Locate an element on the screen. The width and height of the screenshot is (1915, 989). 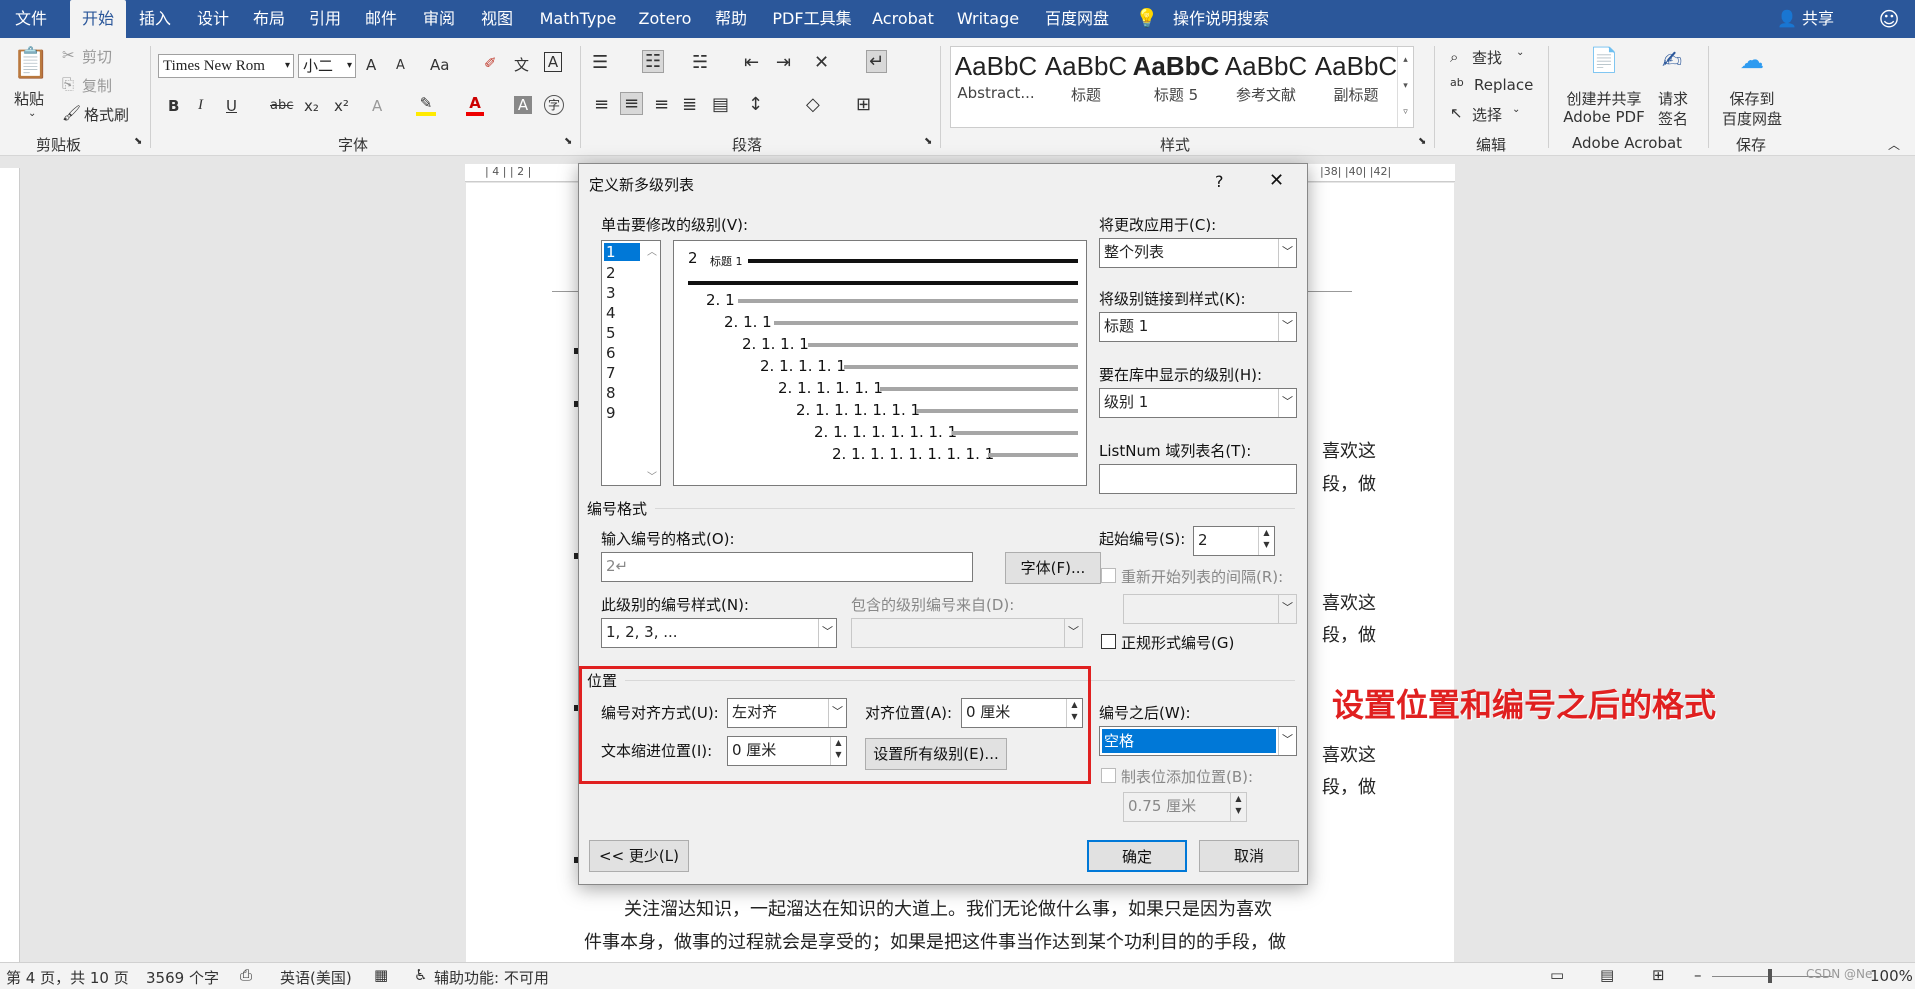
font-launcher-icon: ⬊ is located at coordinates (568, 141).